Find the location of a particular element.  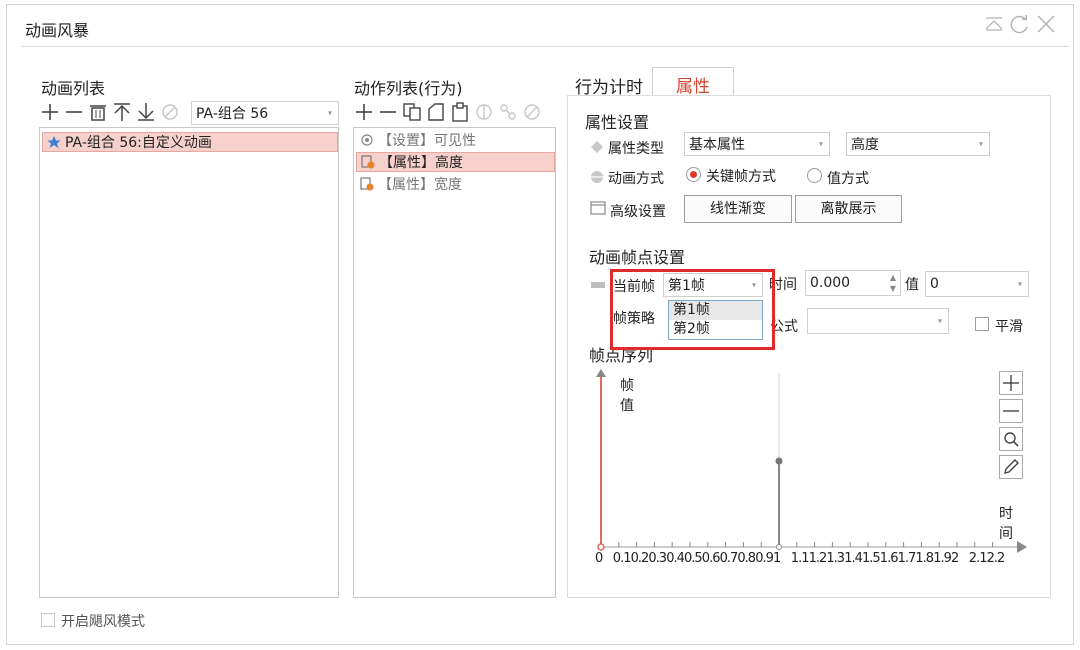

link-icon is located at coordinates (508, 112).